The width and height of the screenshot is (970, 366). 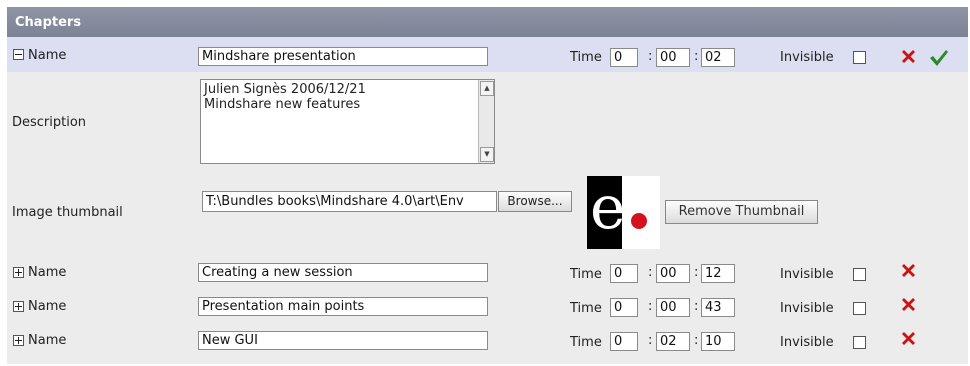 What do you see at coordinates (282, 104) in the screenshot?
I see `description-line: Mindshare new features` at bounding box center [282, 104].